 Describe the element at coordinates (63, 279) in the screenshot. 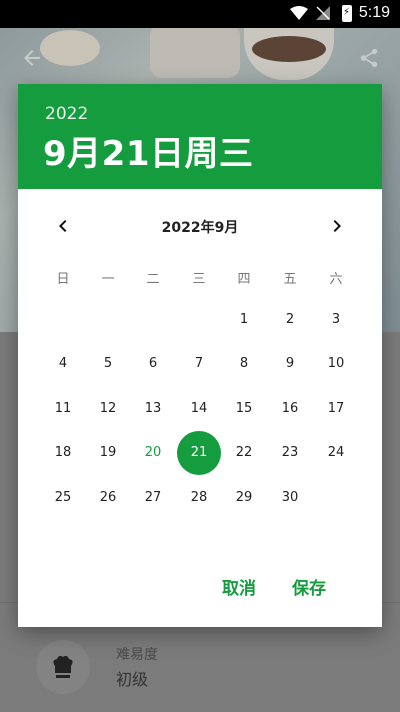

I see `weekday-label: 日` at that location.